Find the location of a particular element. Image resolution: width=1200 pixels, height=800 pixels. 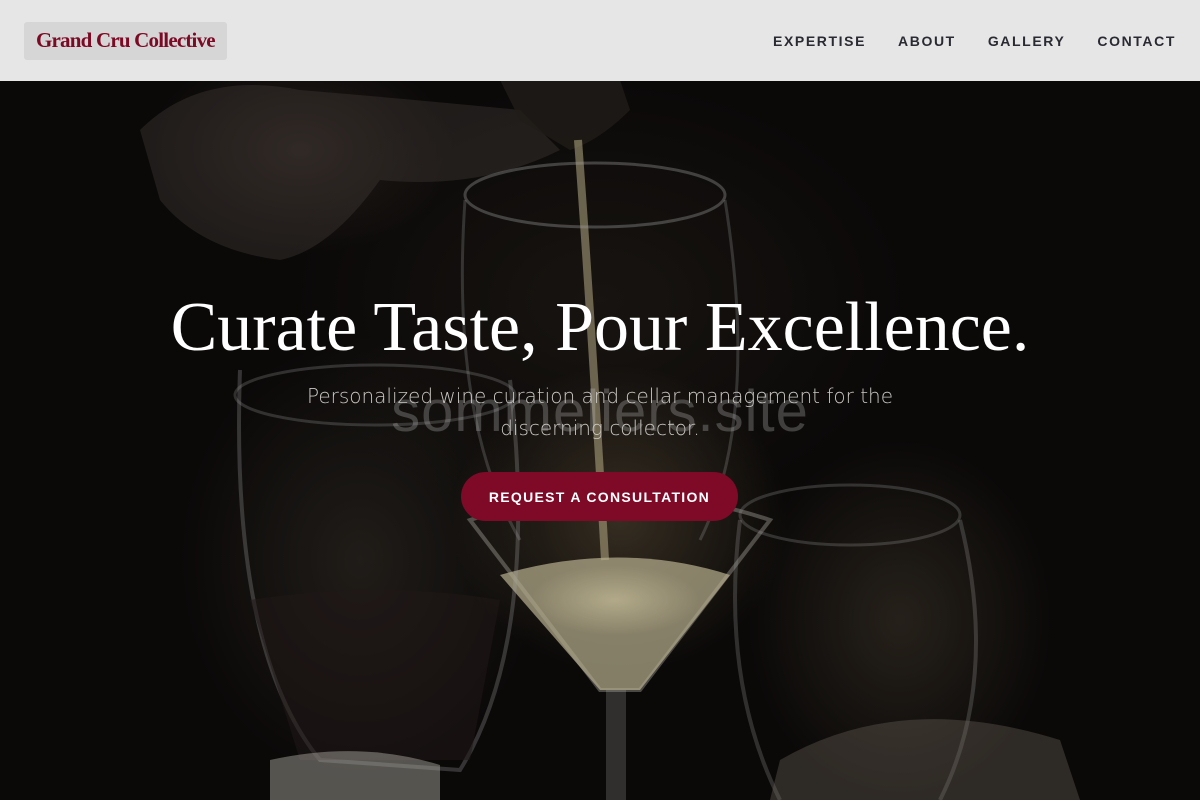

hero-title: Curate Taste, Pour Excellence. is located at coordinates (600, 327).